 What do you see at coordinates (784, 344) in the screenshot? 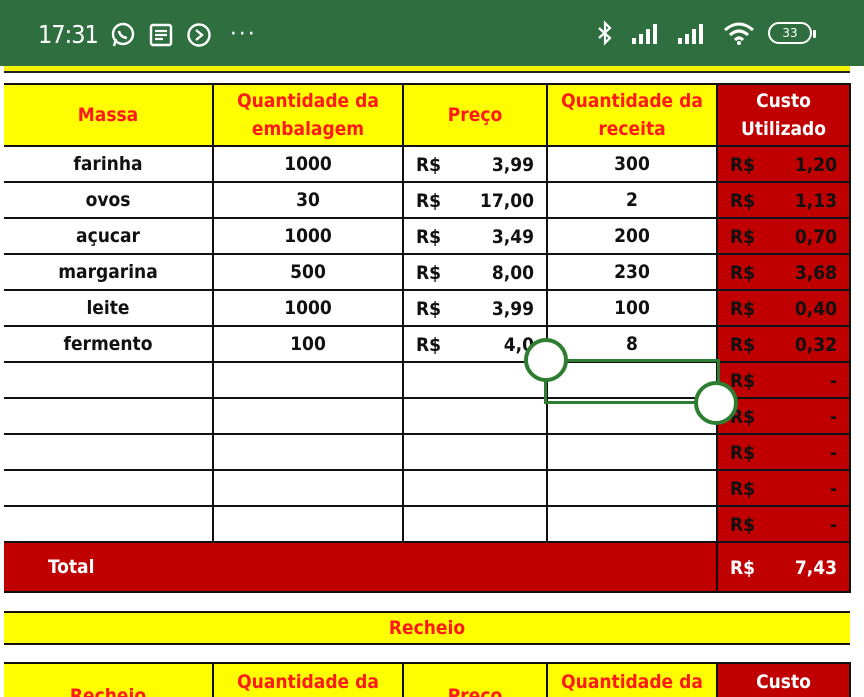
I see `cell-custo: R$ 0,32` at bounding box center [784, 344].